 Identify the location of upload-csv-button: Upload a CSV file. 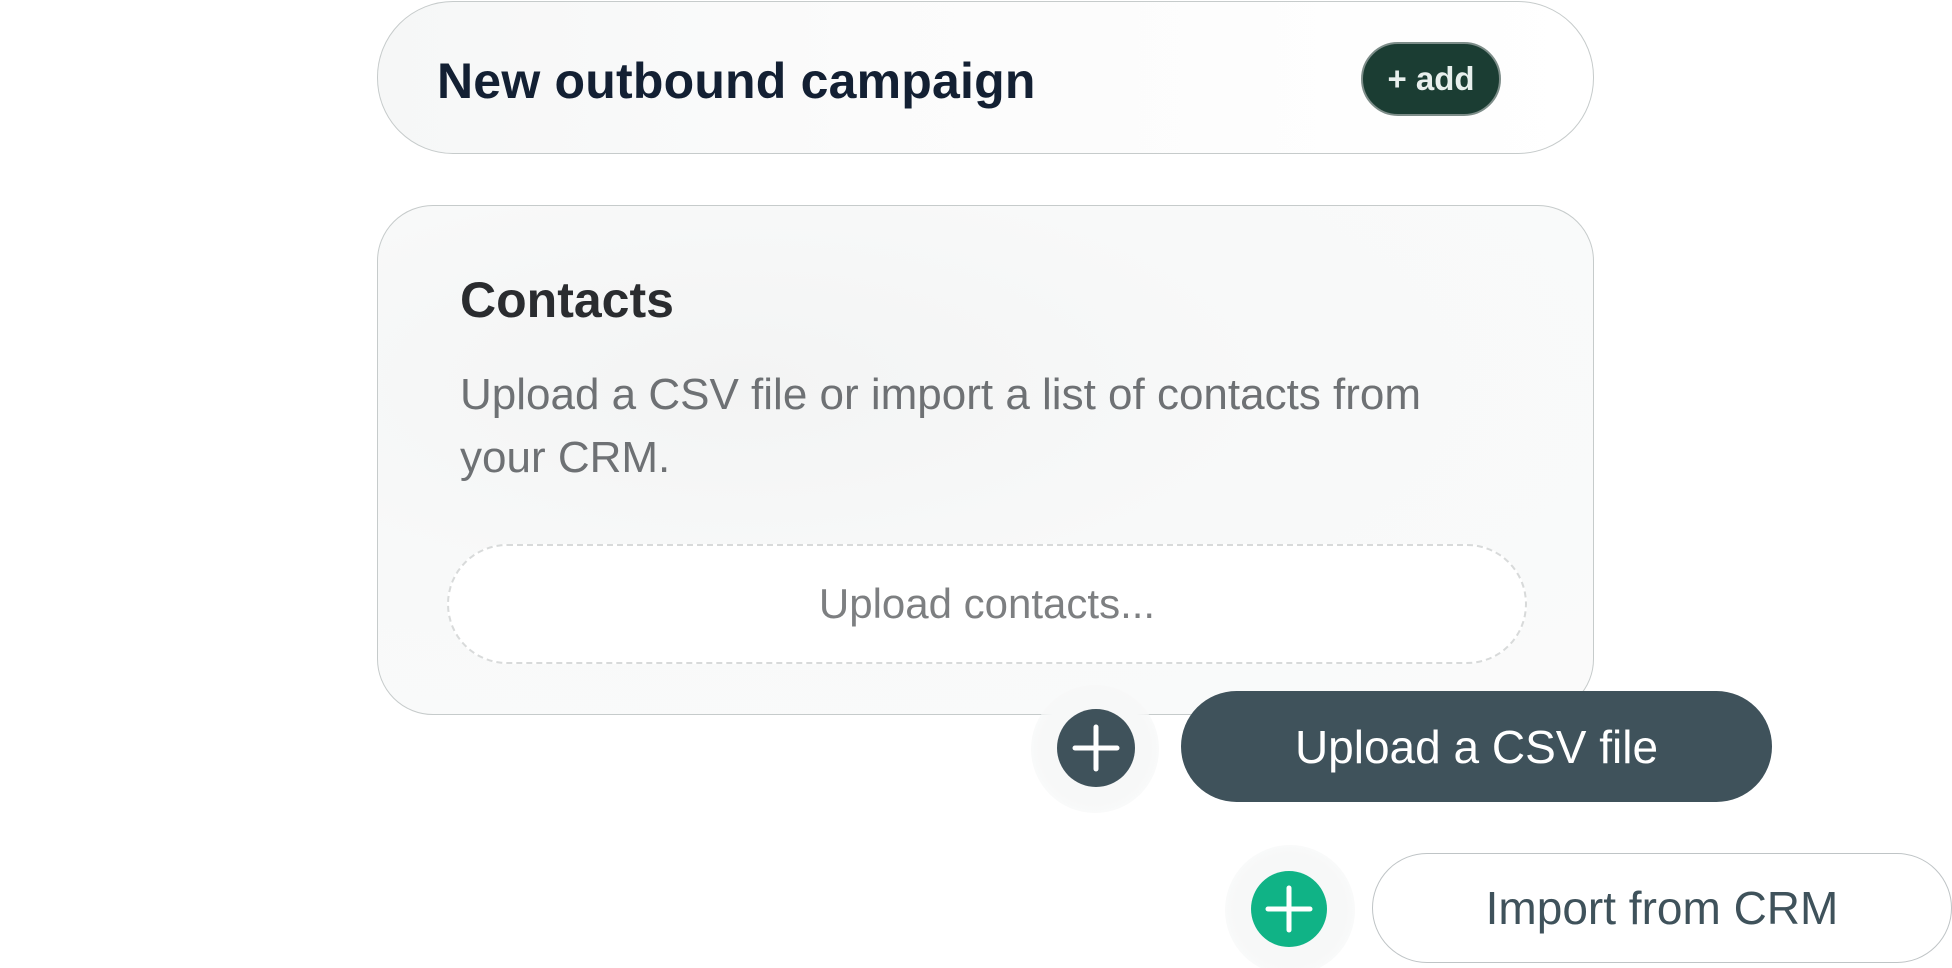
(1476, 746).